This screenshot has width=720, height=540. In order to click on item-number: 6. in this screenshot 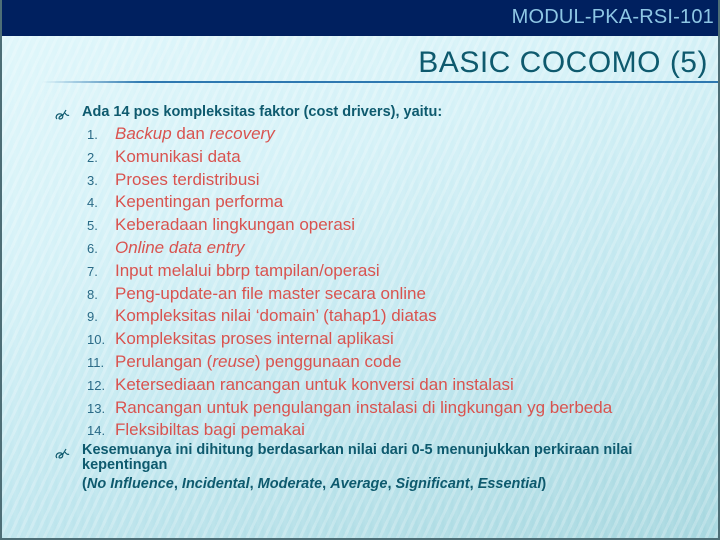, I will do `click(96, 249)`.